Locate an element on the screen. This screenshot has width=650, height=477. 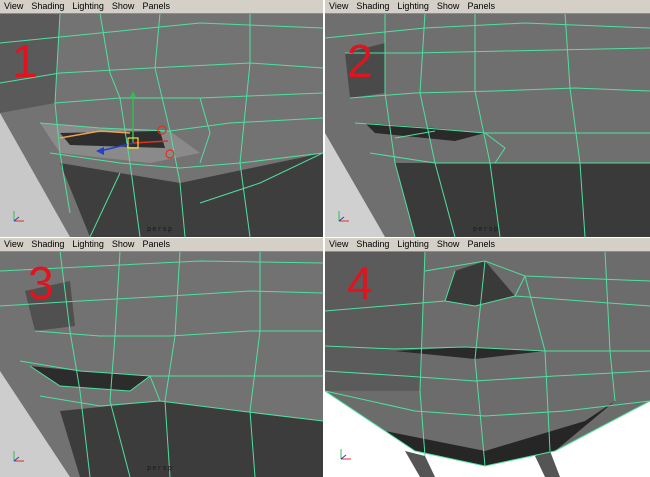
step-number: 2 is located at coordinates (360, 61).